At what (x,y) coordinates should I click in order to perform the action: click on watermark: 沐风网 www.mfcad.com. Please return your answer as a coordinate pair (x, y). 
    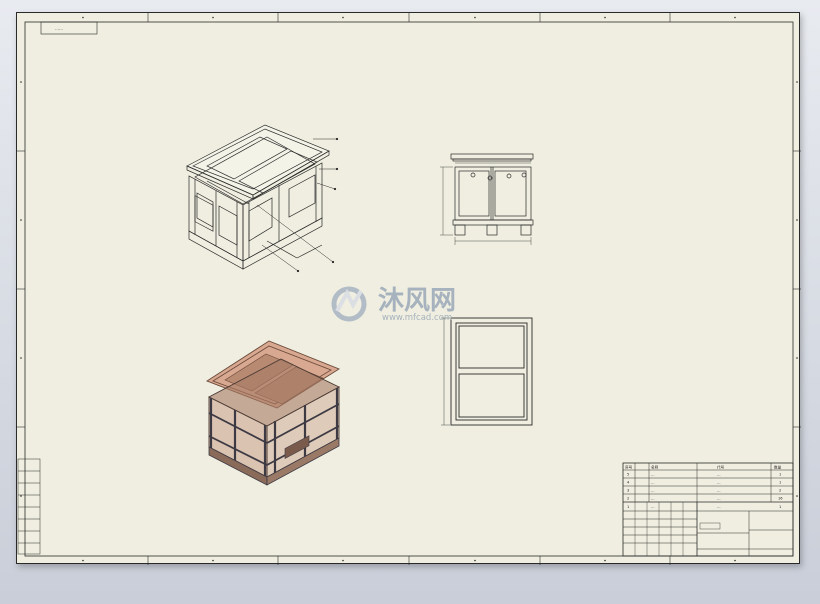
    Looking at the image, I should click on (393, 304).